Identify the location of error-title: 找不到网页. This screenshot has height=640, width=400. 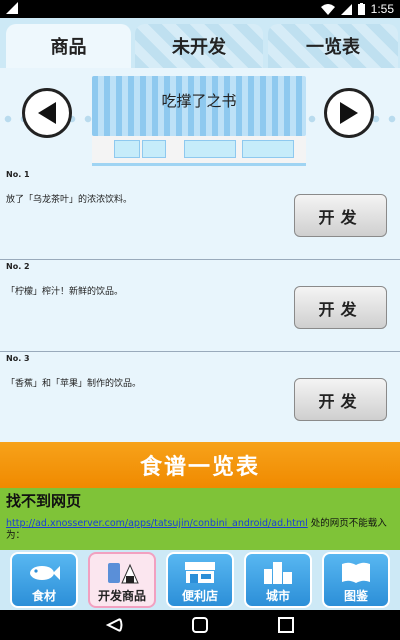
(44, 501).